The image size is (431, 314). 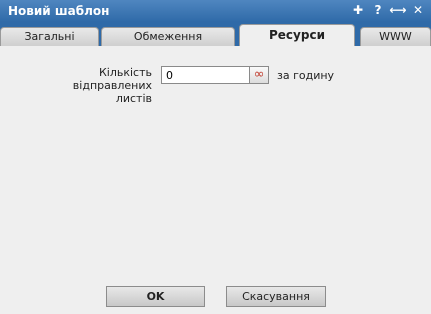 What do you see at coordinates (306, 75) in the screenshot?
I see `unit-label: за годину` at bounding box center [306, 75].